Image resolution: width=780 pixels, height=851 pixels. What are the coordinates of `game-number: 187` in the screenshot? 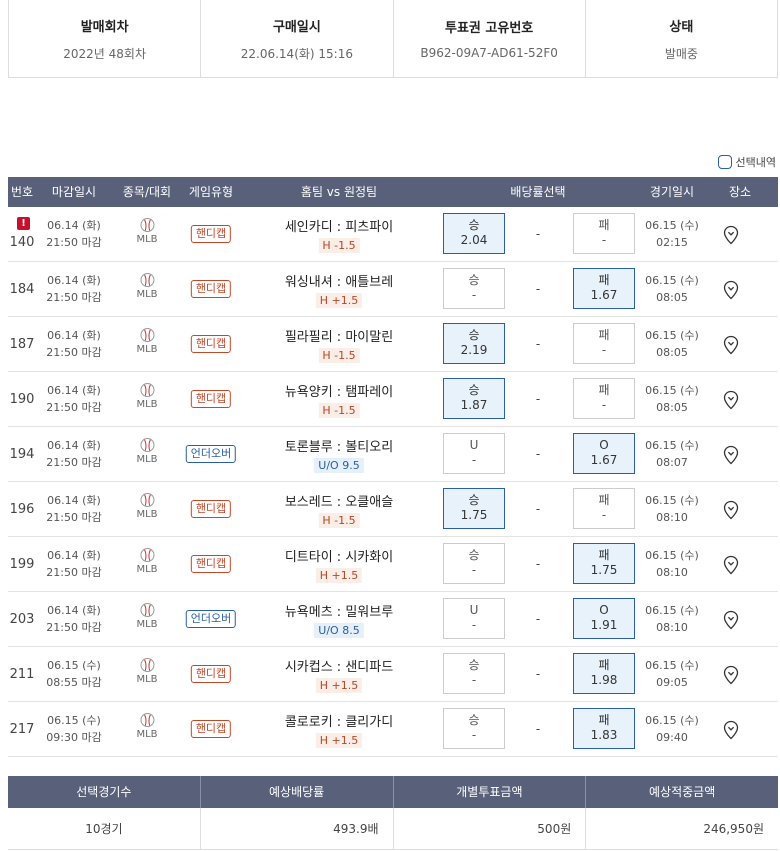 It's located at (22, 344).